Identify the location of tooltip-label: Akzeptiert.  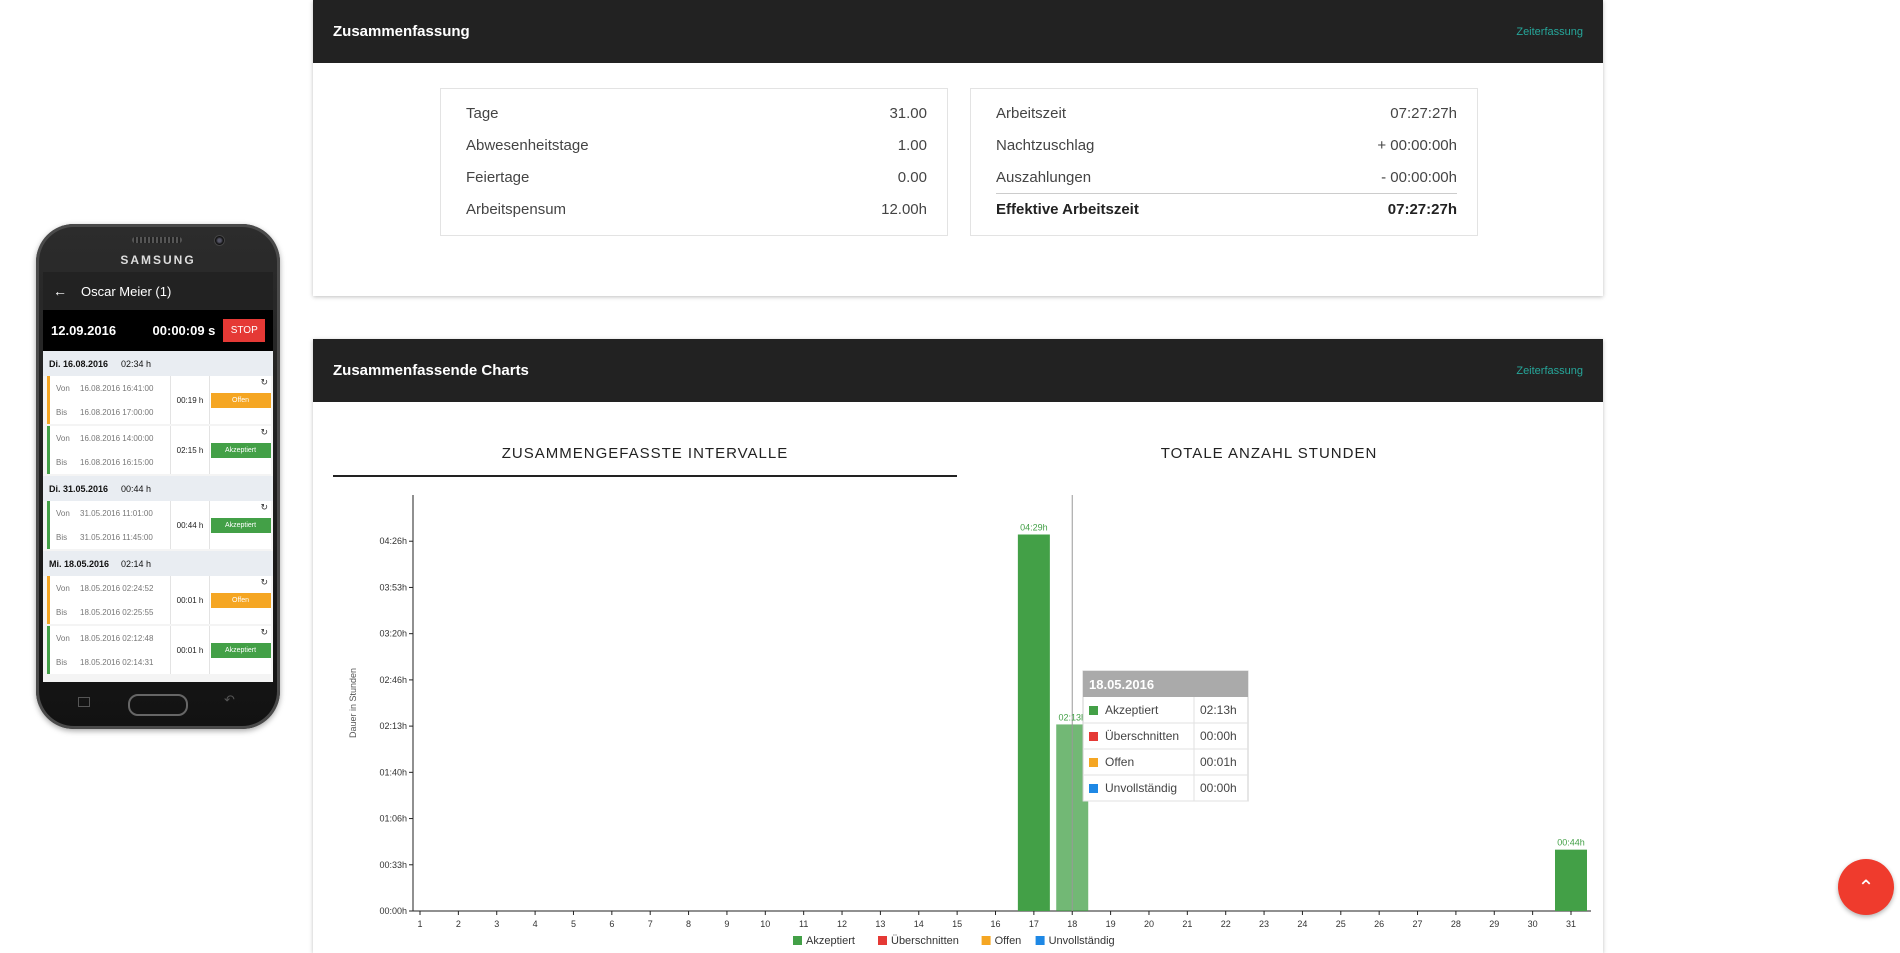
(1132, 710).